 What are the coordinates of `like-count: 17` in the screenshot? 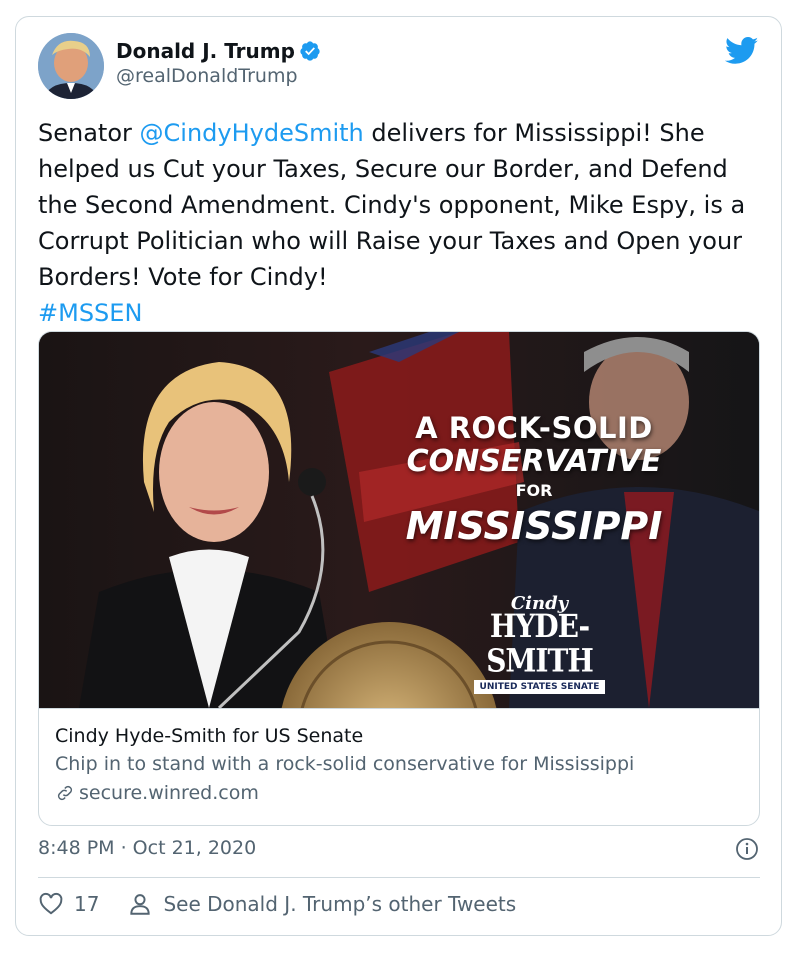 It's located at (87, 904).